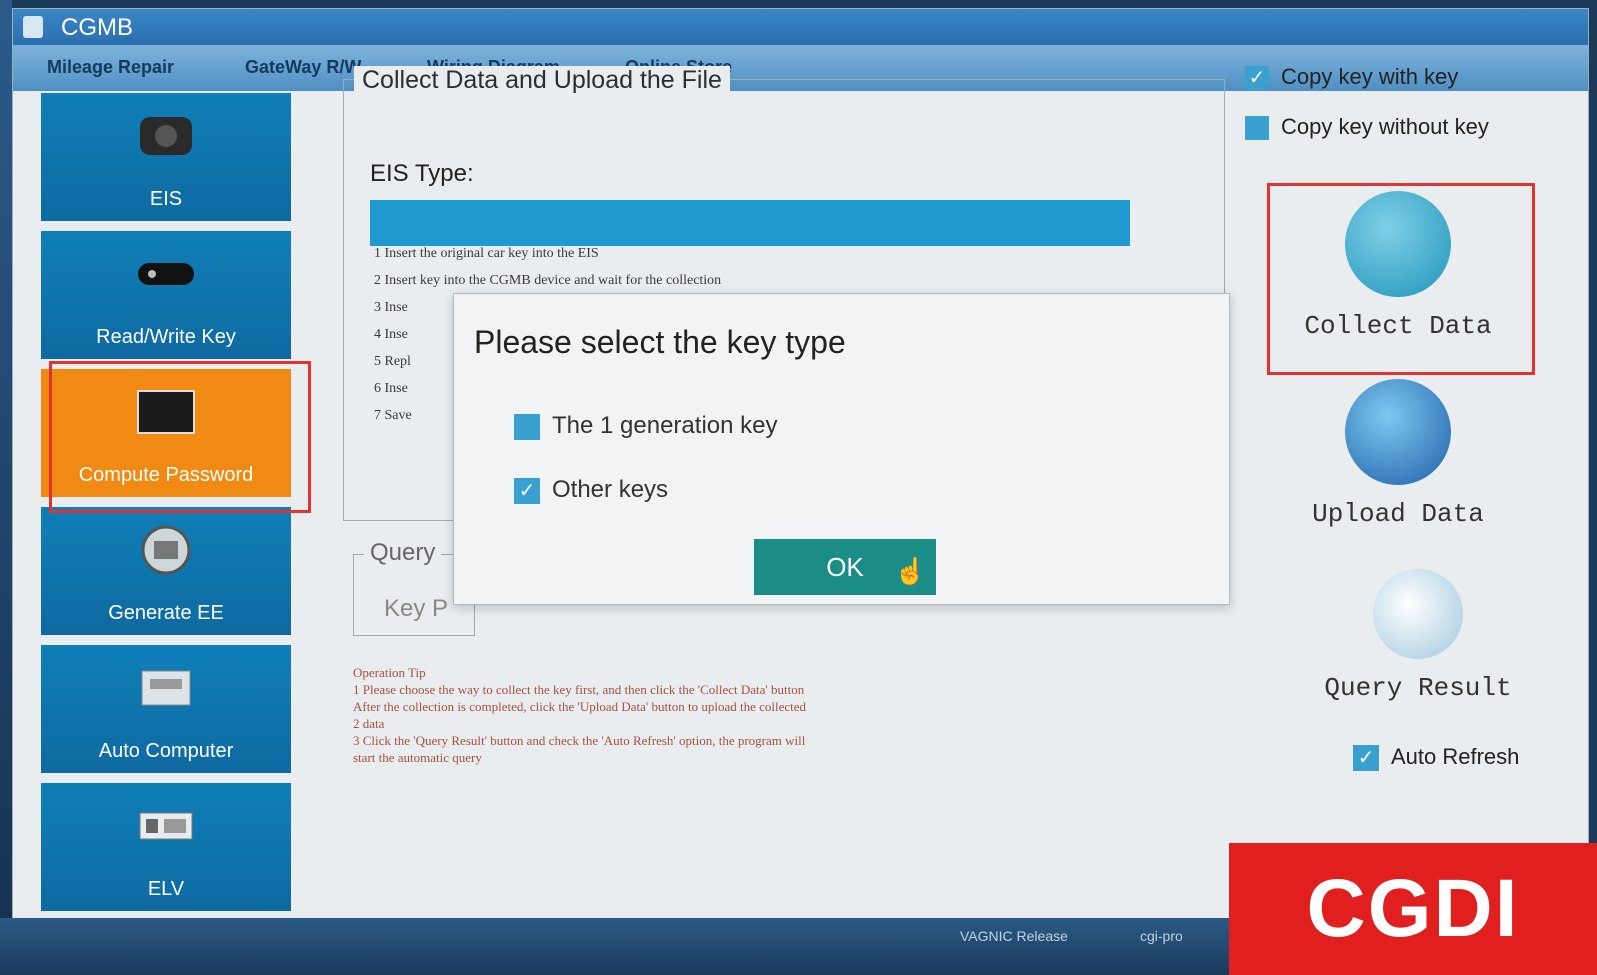 Image resolution: width=1597 pixels, height=975 pixels. I want to click on option-label: Auto Refresh, so click(1455, 756).